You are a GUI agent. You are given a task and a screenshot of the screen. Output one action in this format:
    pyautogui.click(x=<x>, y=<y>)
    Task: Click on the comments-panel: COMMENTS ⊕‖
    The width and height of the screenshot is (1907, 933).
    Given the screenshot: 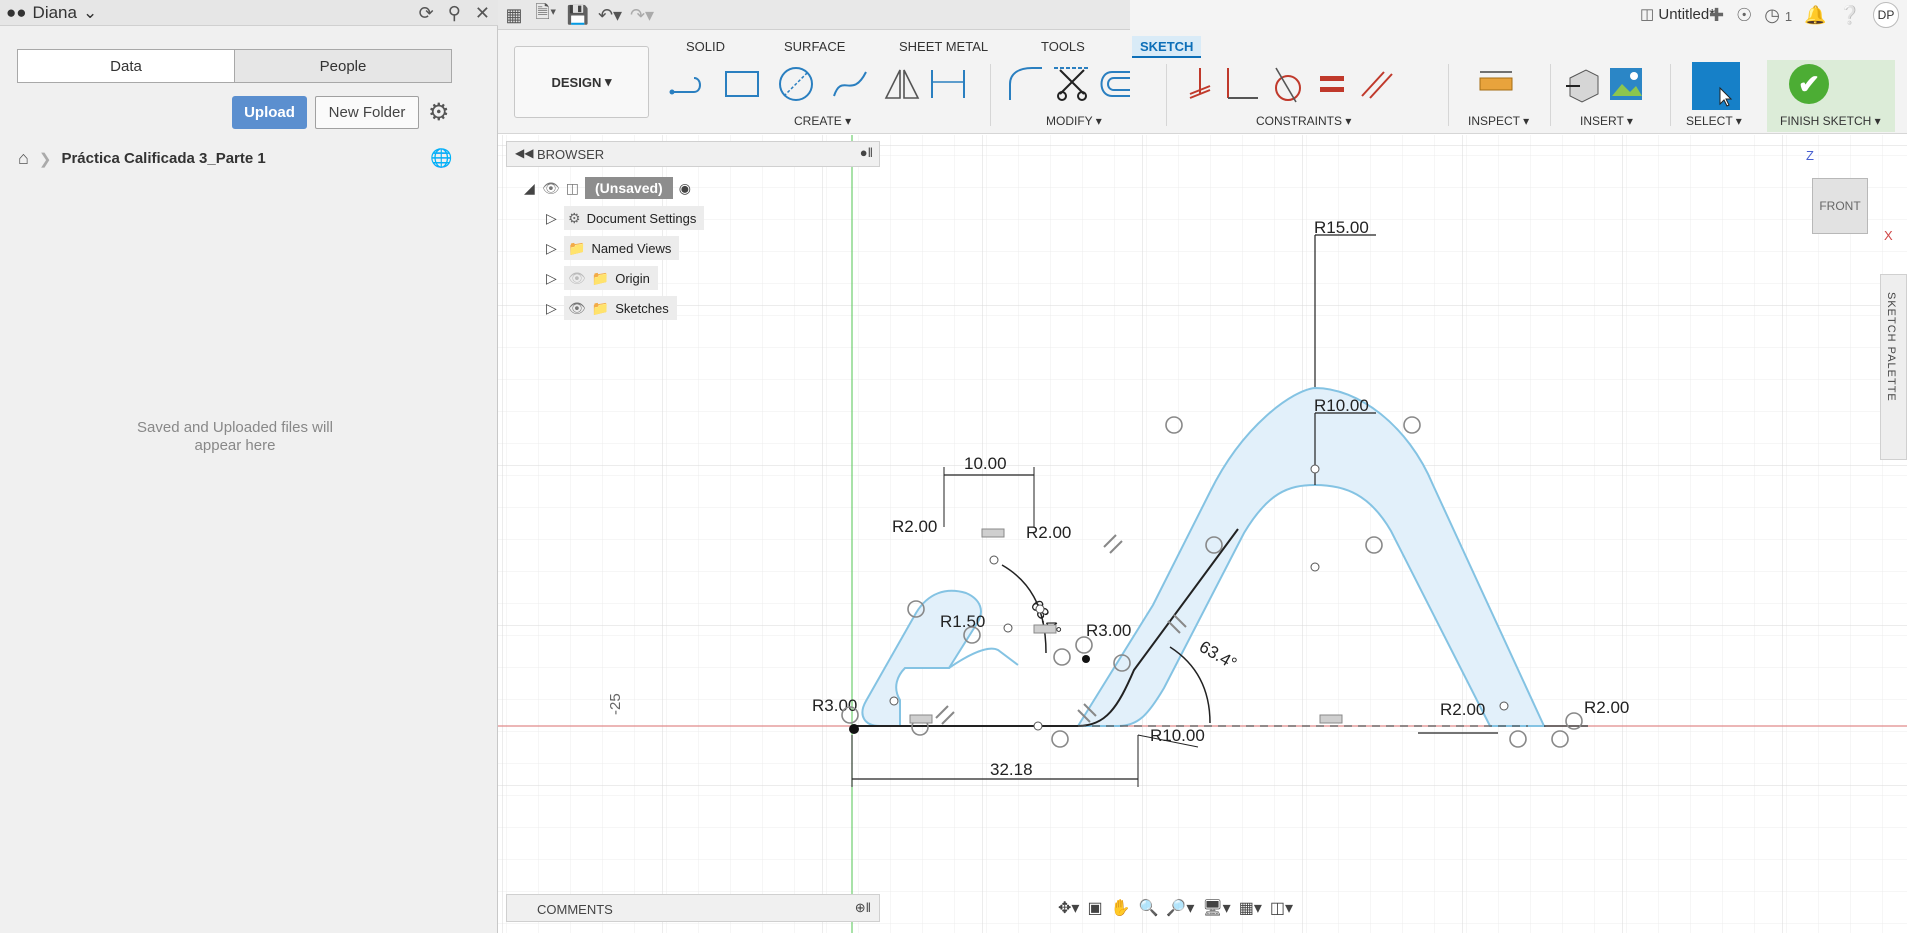 What is the action you would take?
    pyautogui.click(x=693, y=908)
    